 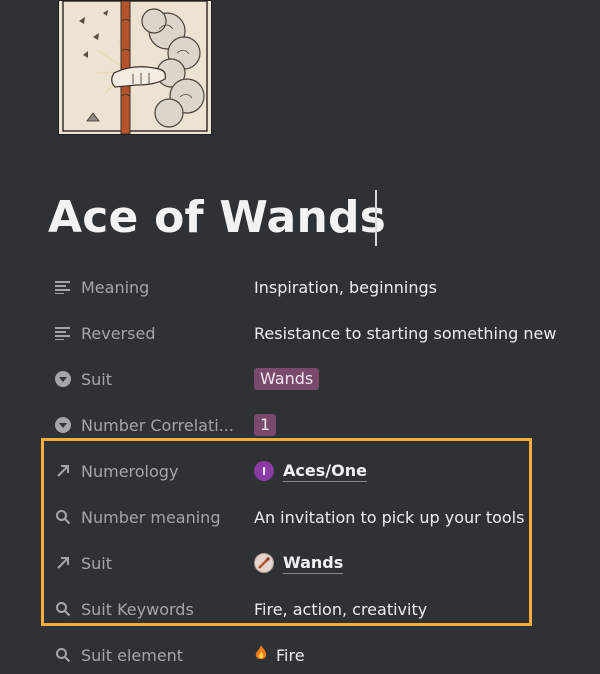 What do you see at coordinates (290, 655) in the screenshot?
I see `rollup-value: Fire` at bounding box center [290, 655].